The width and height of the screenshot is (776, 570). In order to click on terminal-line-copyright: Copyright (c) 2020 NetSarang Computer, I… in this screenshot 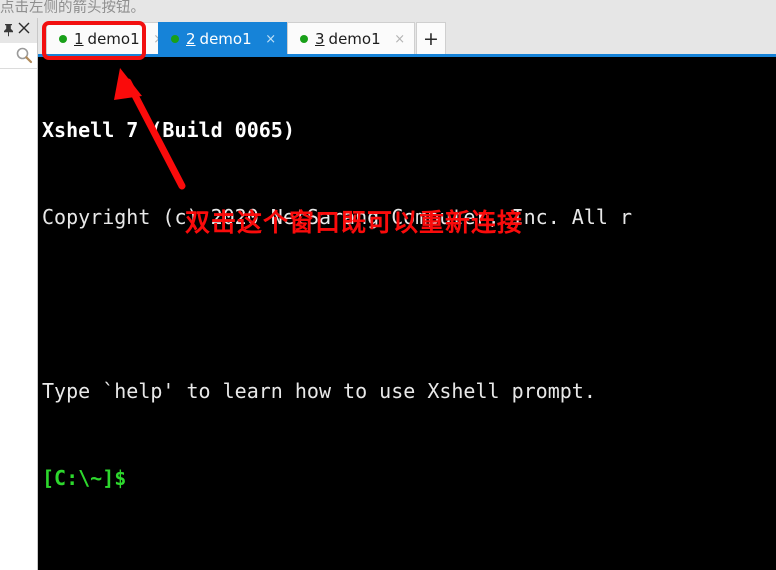, I will do `click(337, 217)`.